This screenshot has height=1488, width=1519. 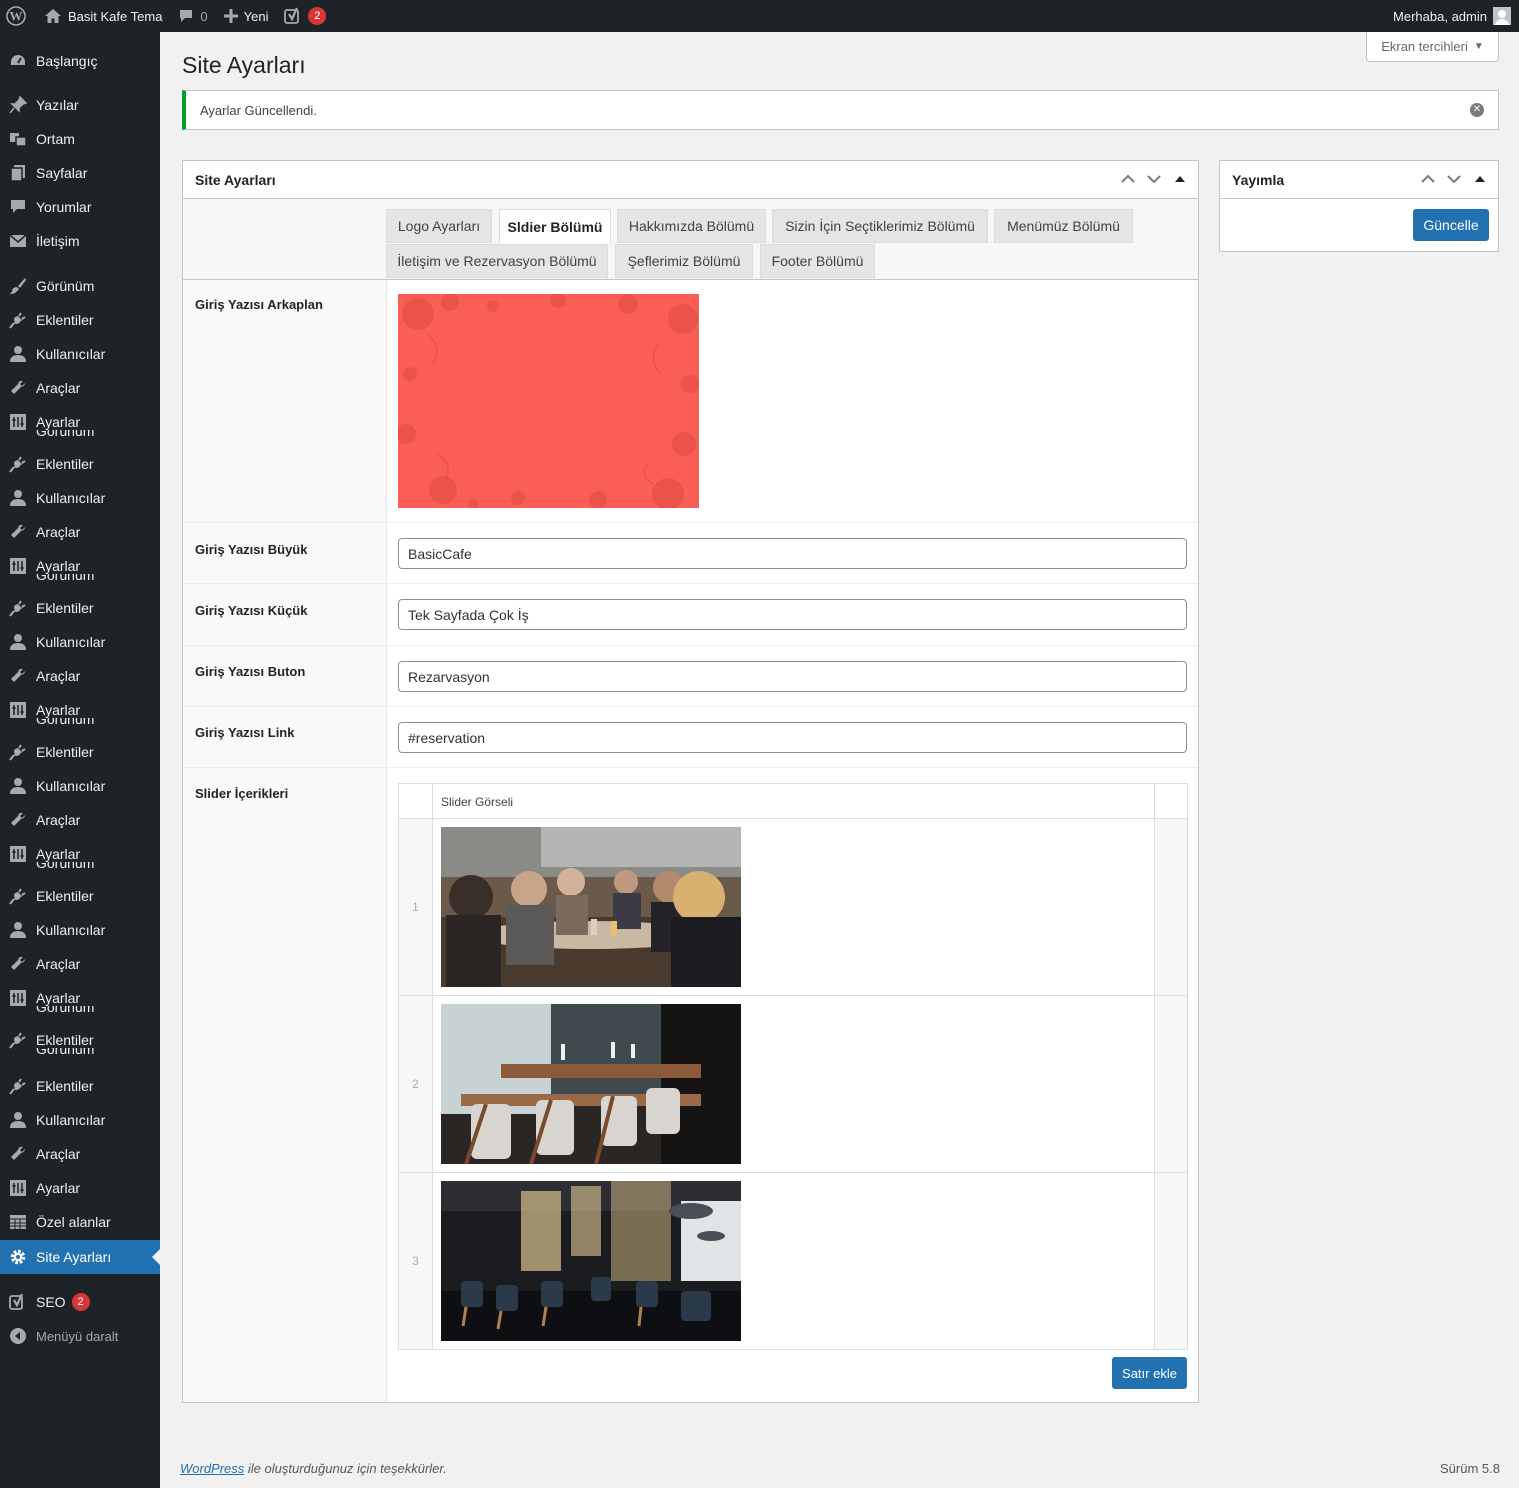 I want to click on button-label: Giriş Yazısı Buton, so click(x=250, y=671).